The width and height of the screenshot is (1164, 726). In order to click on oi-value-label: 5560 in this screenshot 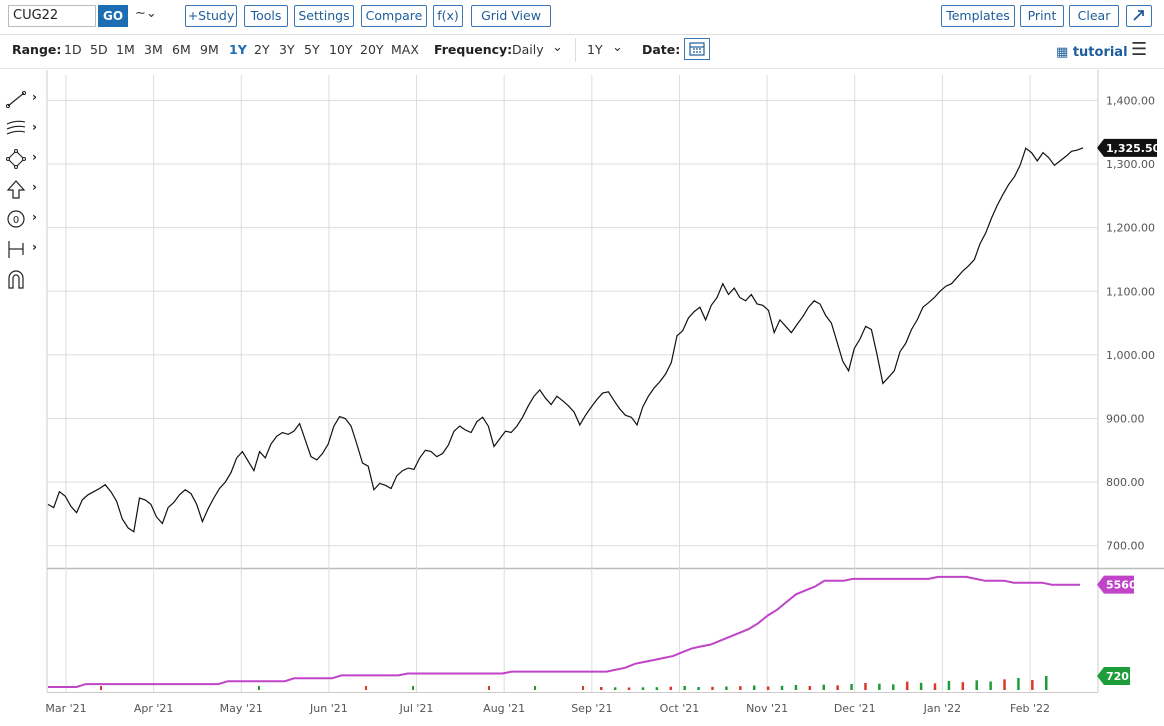, I will do `click(1121, 585)`.